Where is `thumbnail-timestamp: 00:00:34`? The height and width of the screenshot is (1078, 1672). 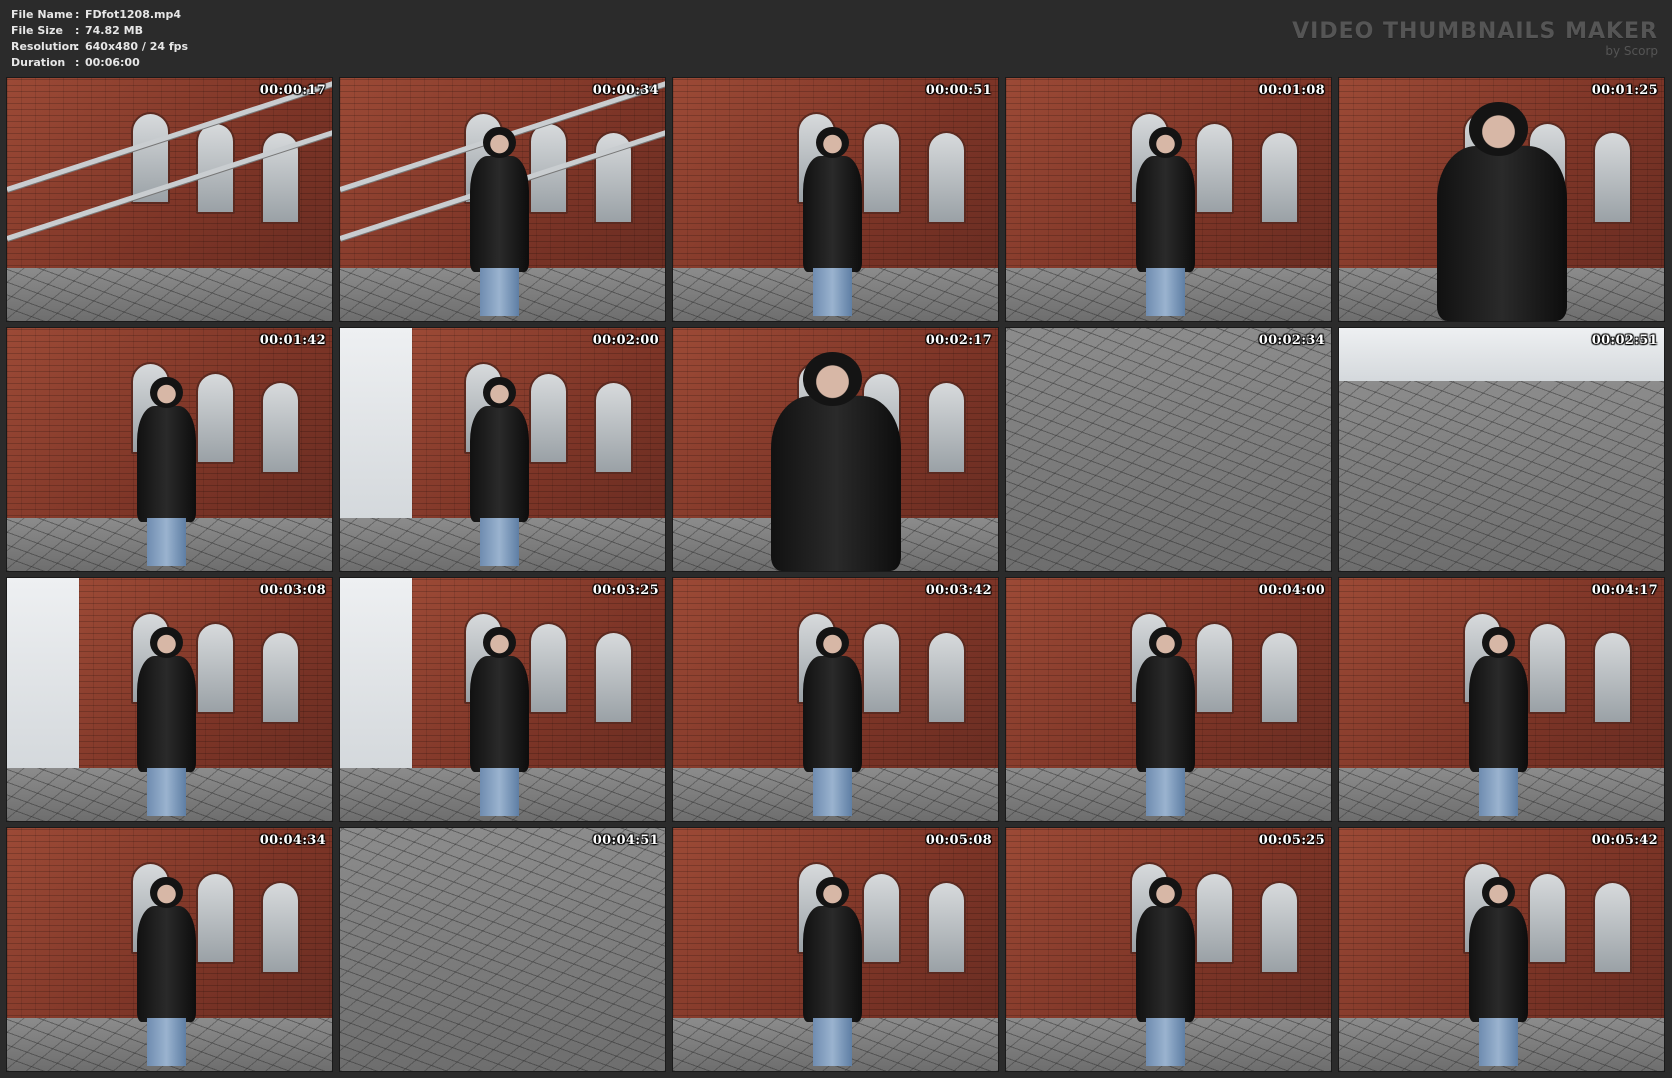
thumbnail-timestamp: 00:00:34 is located at coordinates (625, 90).